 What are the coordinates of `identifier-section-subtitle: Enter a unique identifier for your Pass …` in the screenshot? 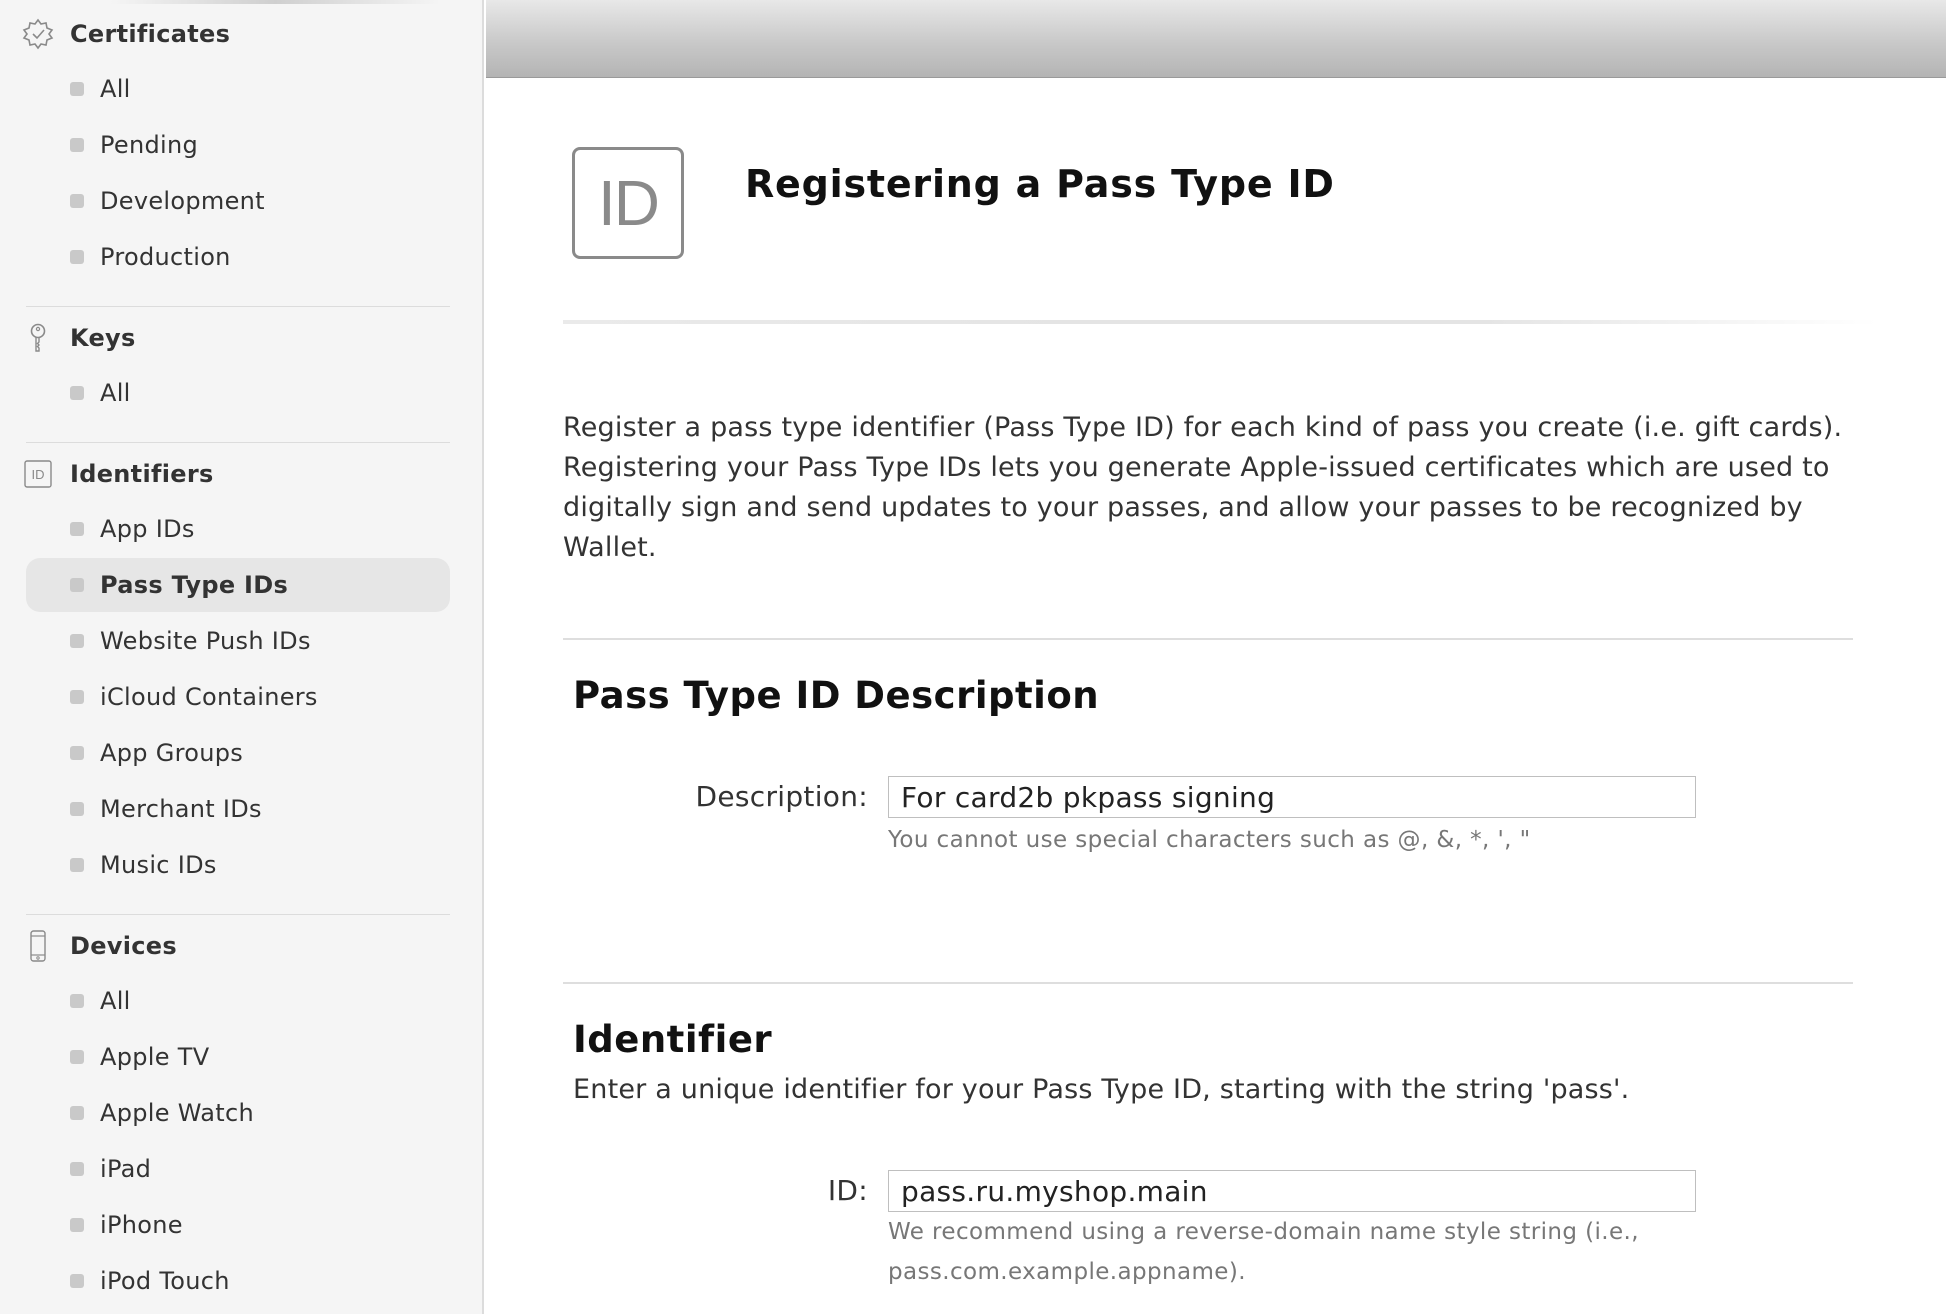 It's located at (1101, 1089).